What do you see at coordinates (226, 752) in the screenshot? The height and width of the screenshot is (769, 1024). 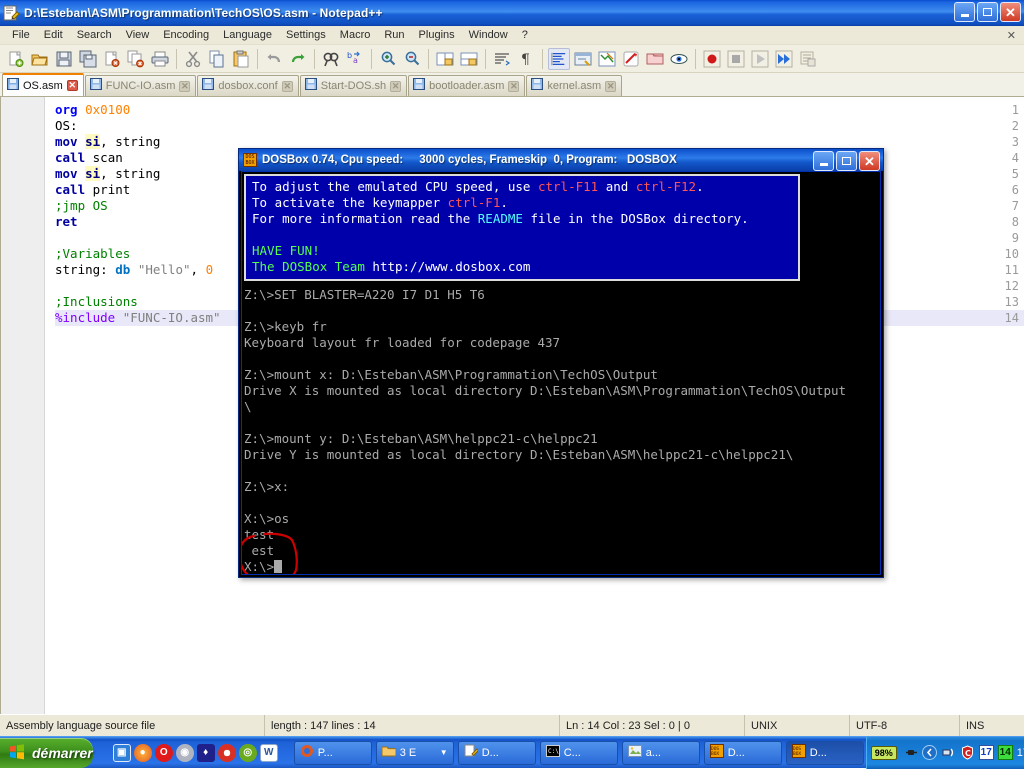 I see `chrome-icon` at bounding box center [226, 752].